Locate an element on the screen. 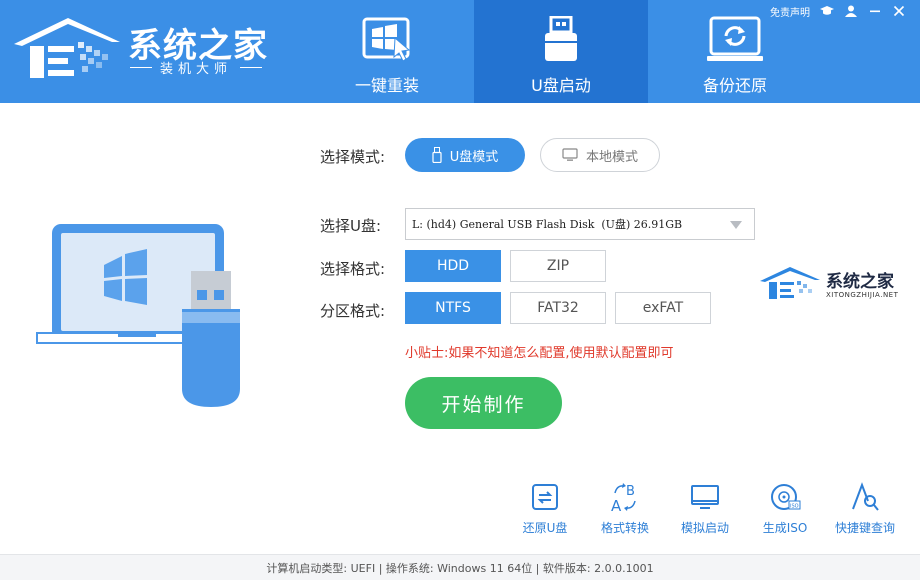 Image resolution: width=920 pixels, height=580 pixels. tool-label: 快捷键查询 is located at coordinates (864, 528).